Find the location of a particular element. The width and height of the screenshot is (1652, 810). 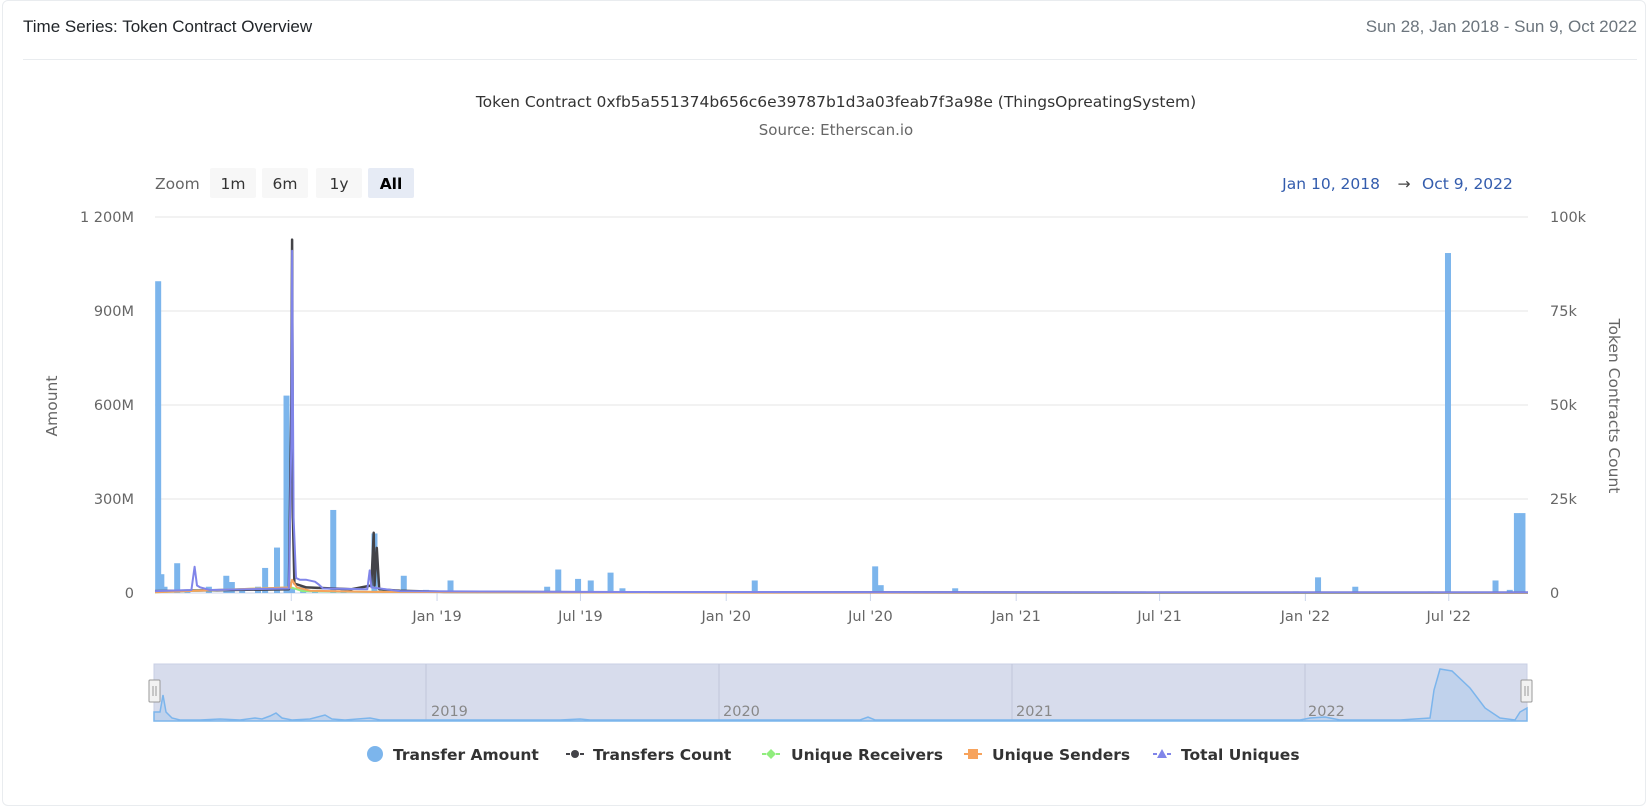

legend-marker-diamond-icon is located at coordinates (771, 754).